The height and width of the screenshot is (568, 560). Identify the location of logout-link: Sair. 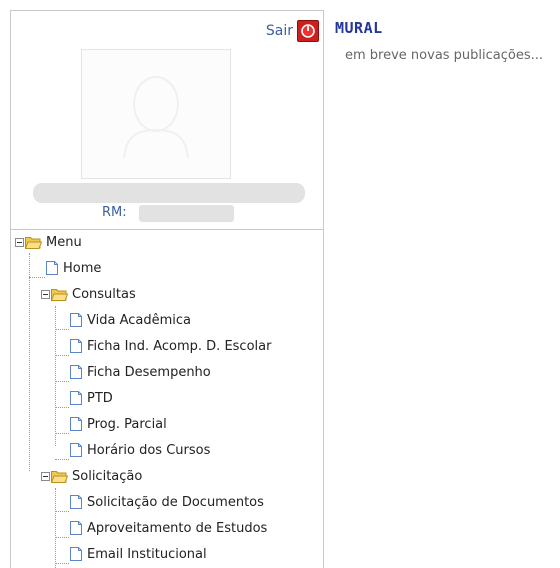
(279, 31).